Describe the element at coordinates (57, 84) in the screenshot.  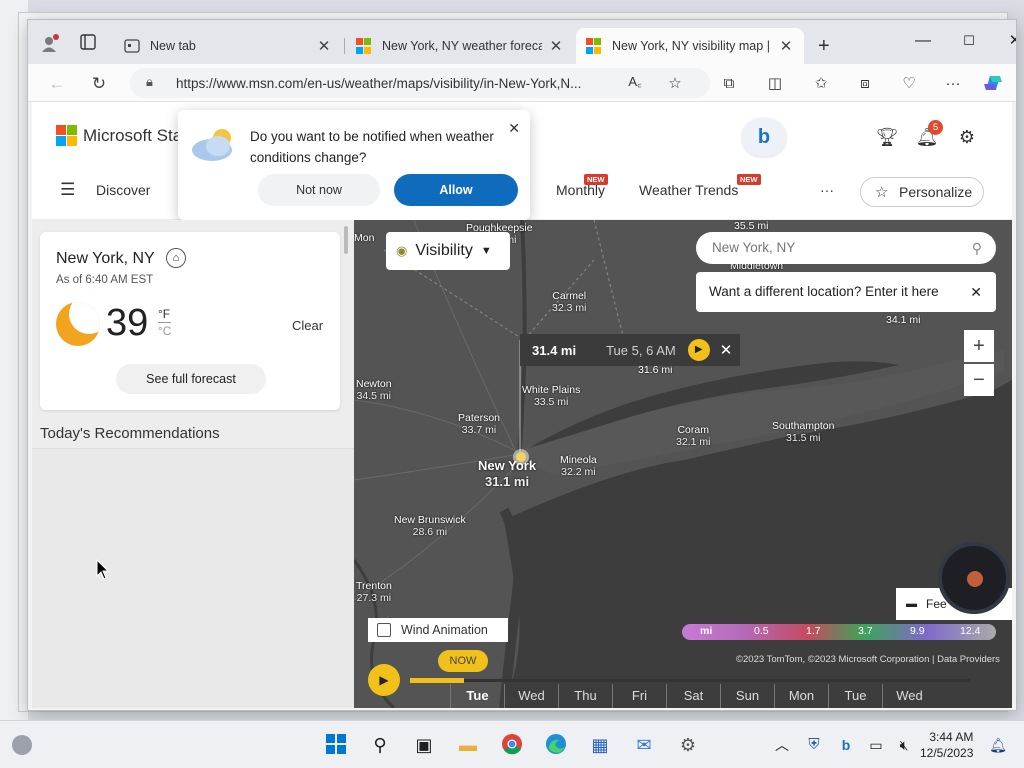
I see `back-button: ←` at that location.